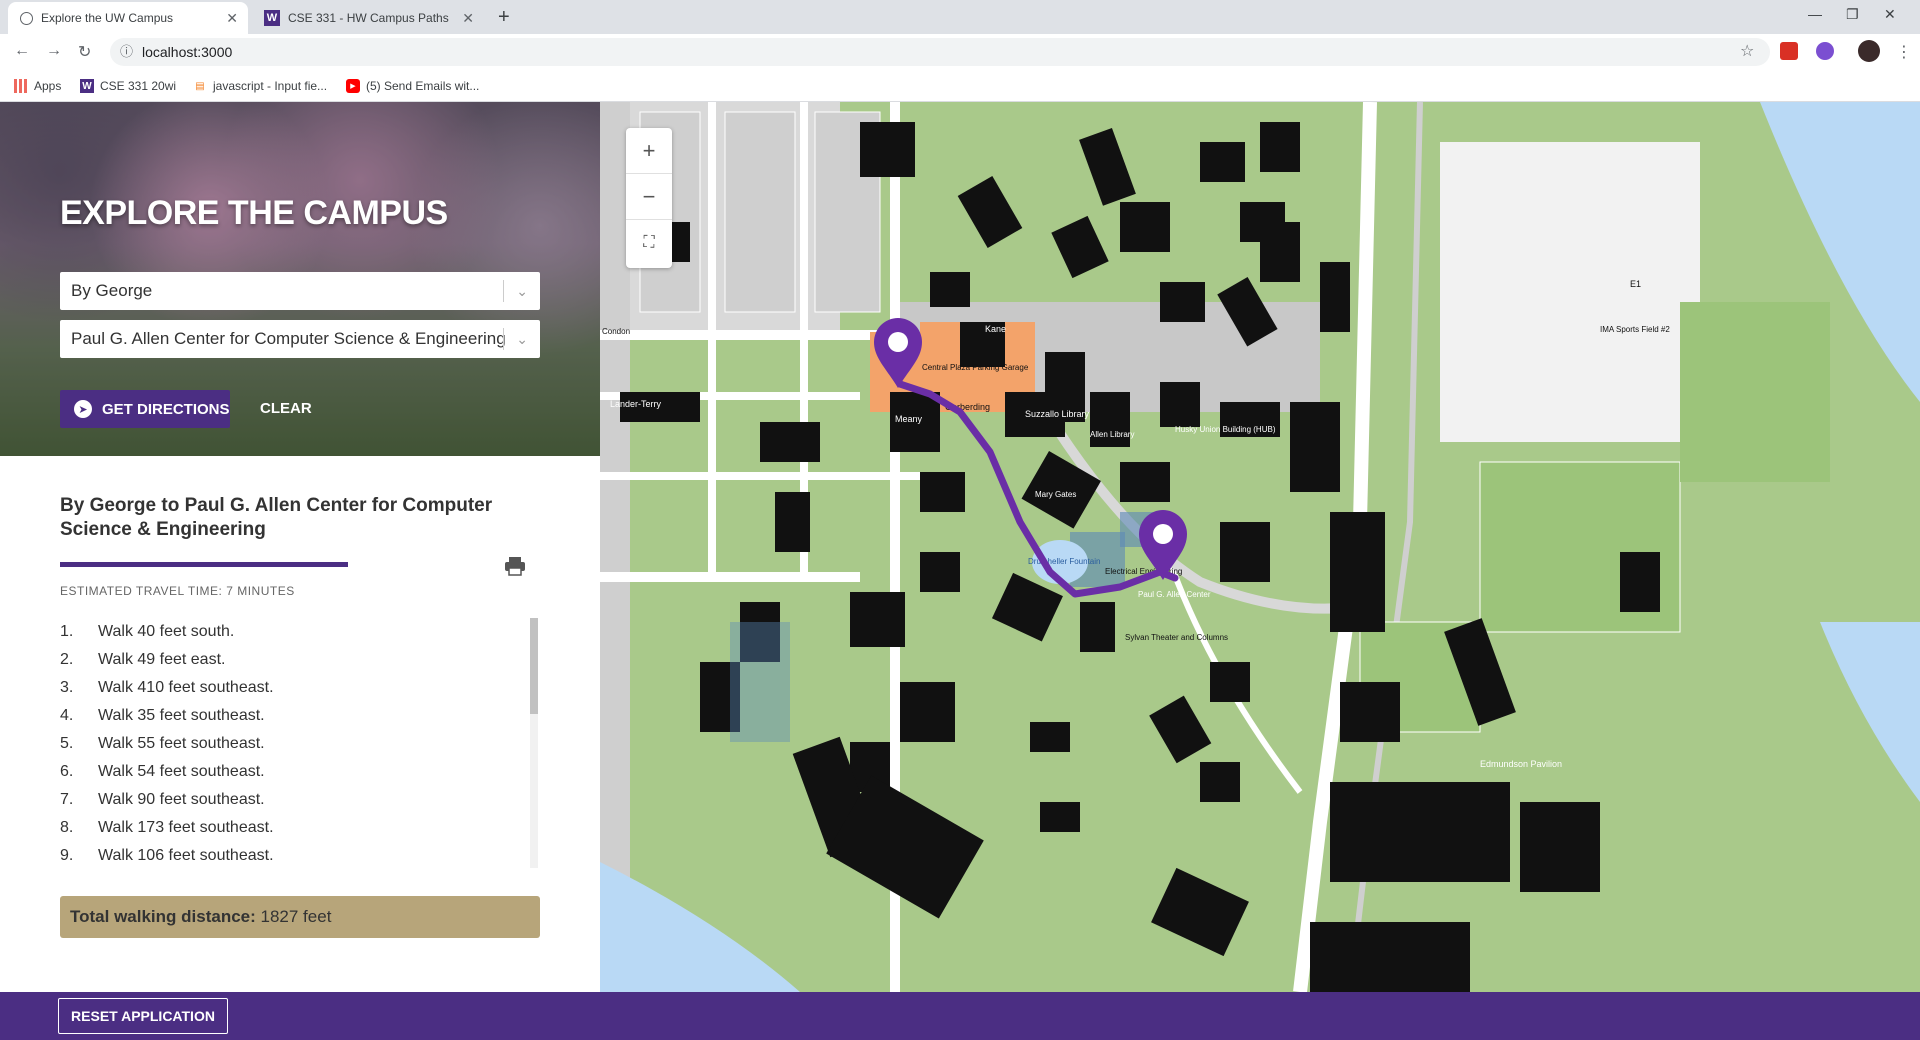  Describe the element at coordinates (167, 855) in the screenshot. I see `direction-step: 9. Walk 106 feet southeast.` at that location.